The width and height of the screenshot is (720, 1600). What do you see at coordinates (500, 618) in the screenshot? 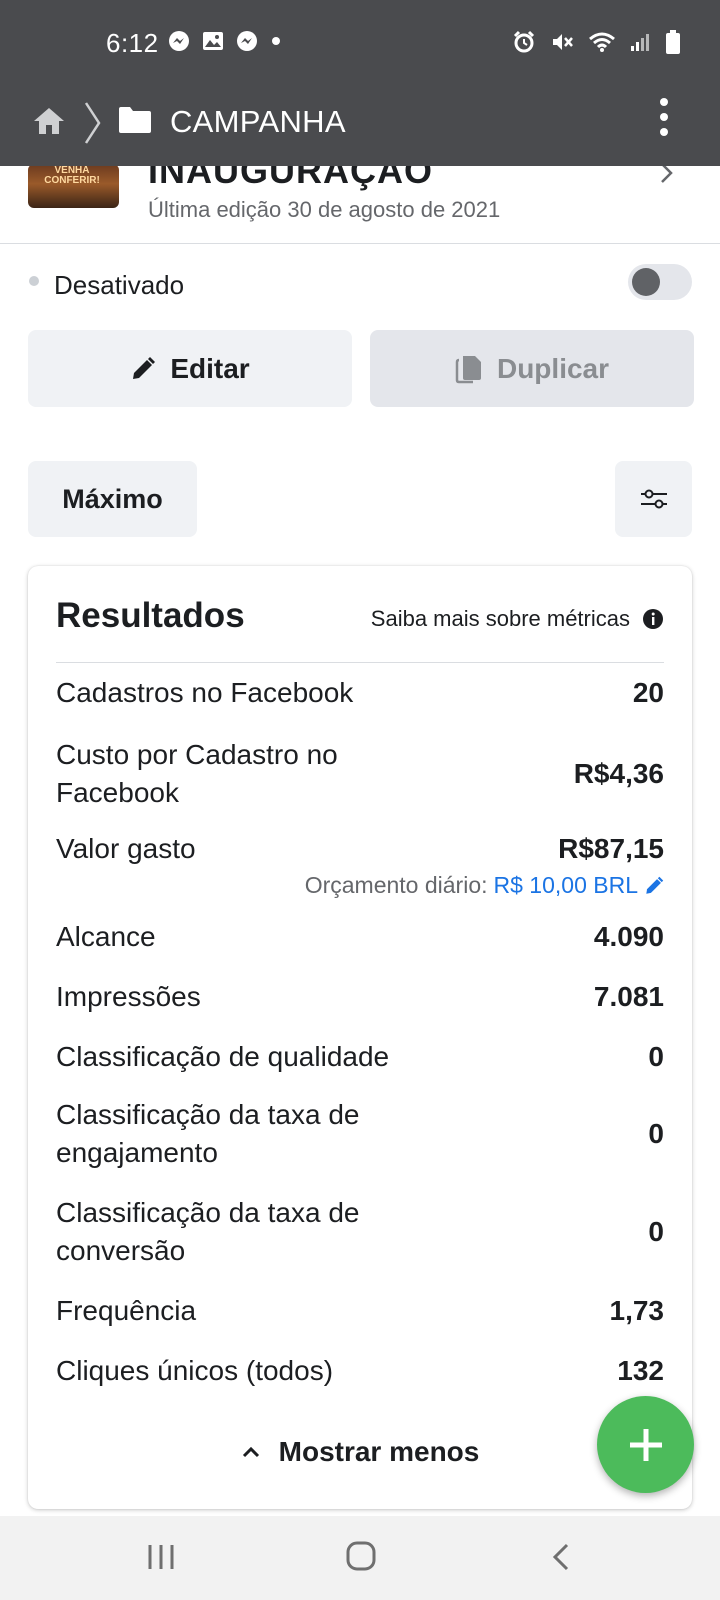
I see `metrics-link-label: Saiba mais sobre métricas` at bounding box center [500, 618].